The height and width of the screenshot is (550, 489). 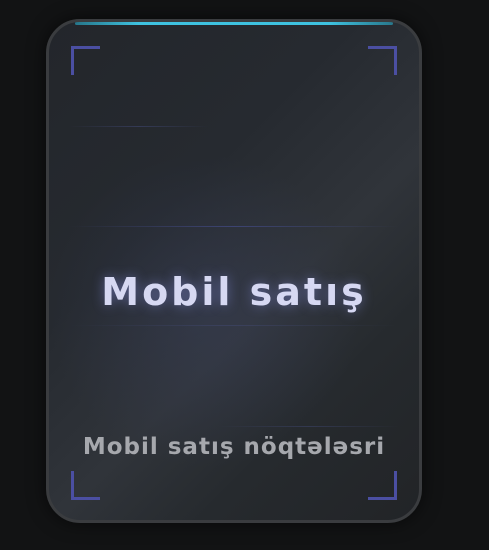 I want to click on corner-bracket-top-right, so click(x=382, y=60).